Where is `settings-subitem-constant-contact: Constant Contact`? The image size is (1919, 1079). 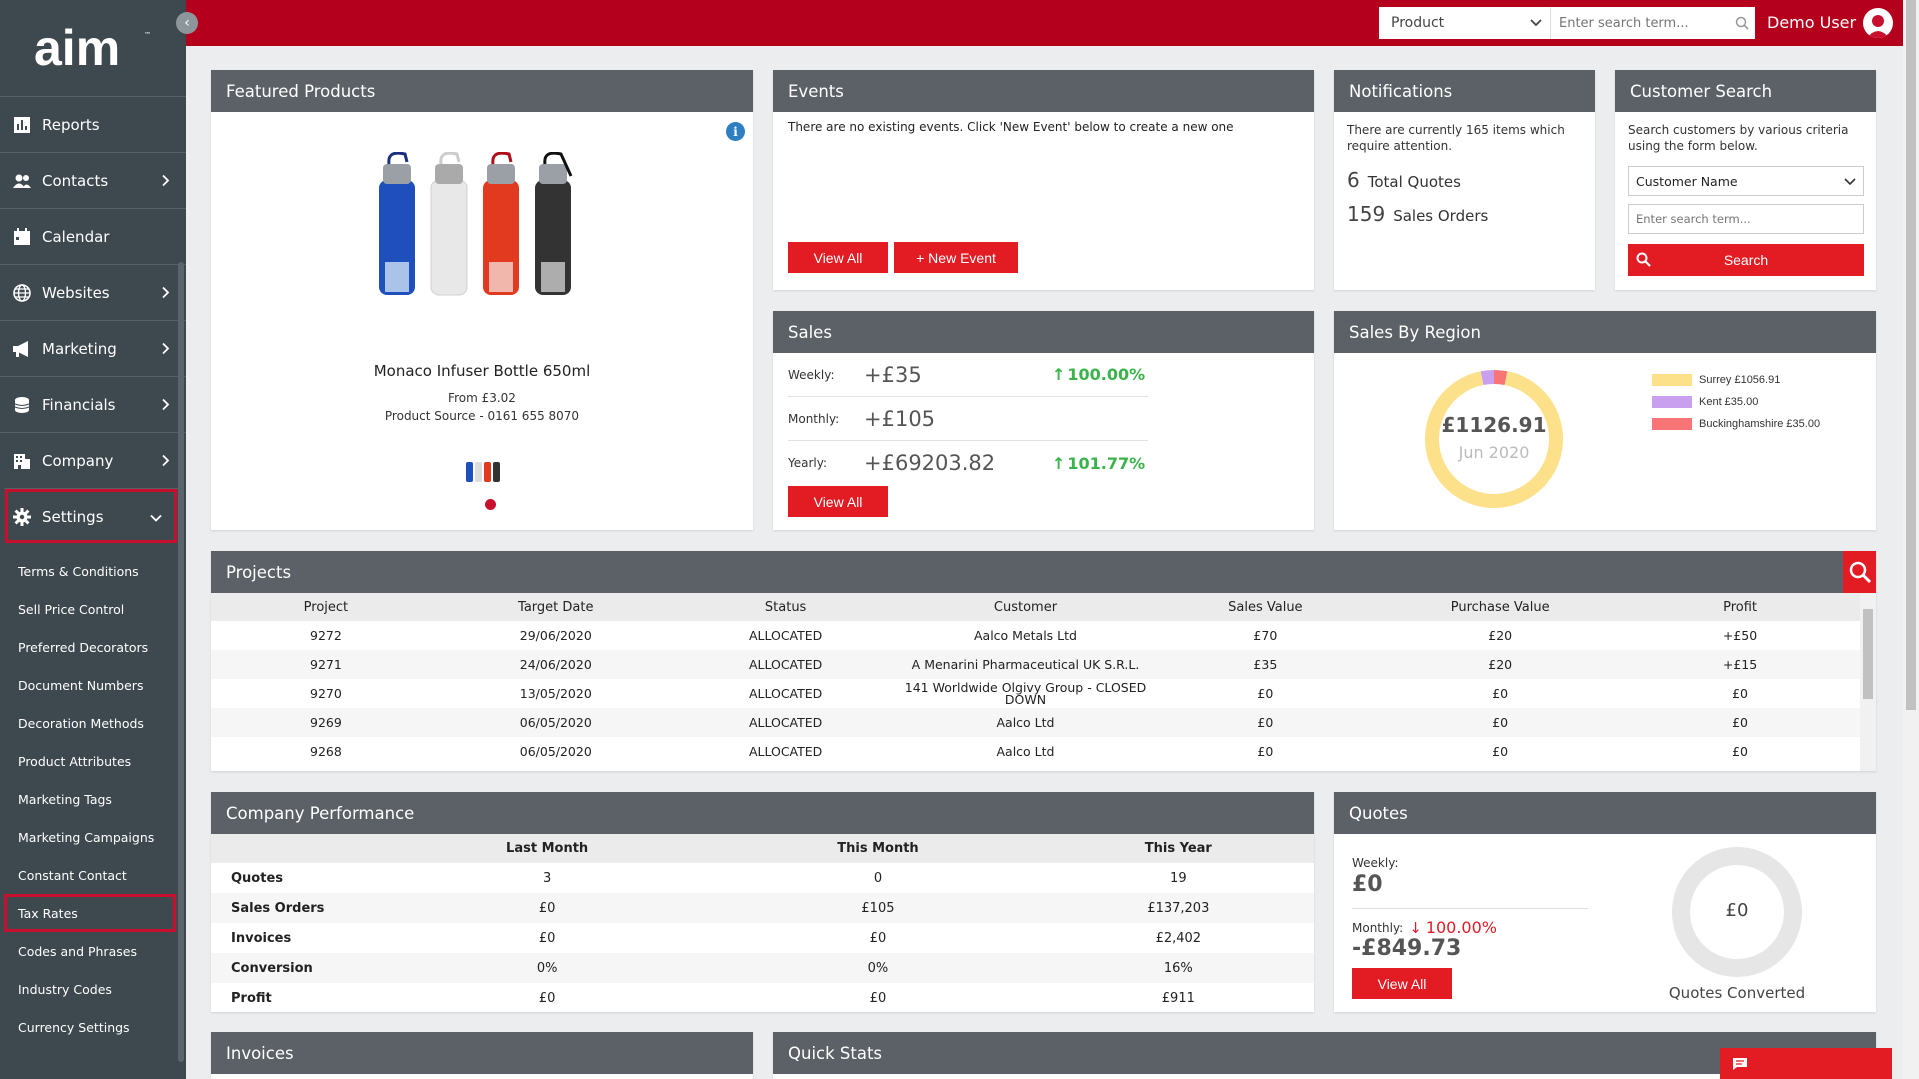
settings-subitem-constant-contact: Constant Contact is located at coordinates (93, 875).